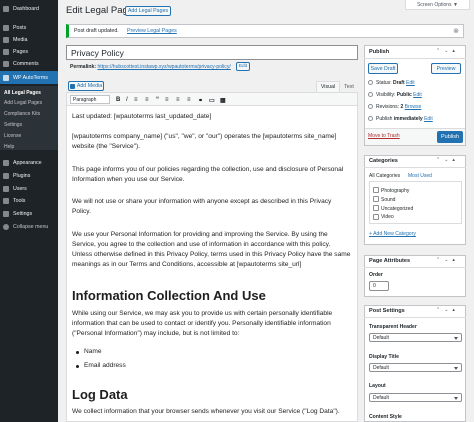 The image size is (474, 422). What do you see at coordinates (29, 201) in the screenshot?
I see `menu-tools: Tools` at bounding box center [29, 201].